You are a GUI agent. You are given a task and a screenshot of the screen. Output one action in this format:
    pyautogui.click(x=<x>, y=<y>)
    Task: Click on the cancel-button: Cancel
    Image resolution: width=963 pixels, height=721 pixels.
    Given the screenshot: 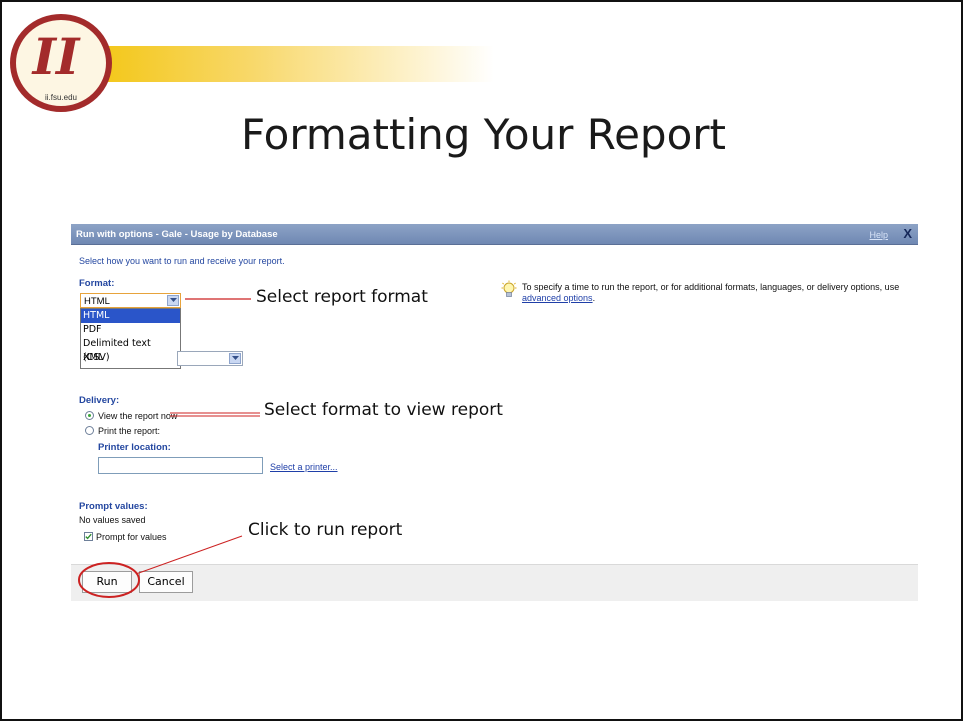 What is the action you would take?
    pyautogui.click(x=166, y=582)
    